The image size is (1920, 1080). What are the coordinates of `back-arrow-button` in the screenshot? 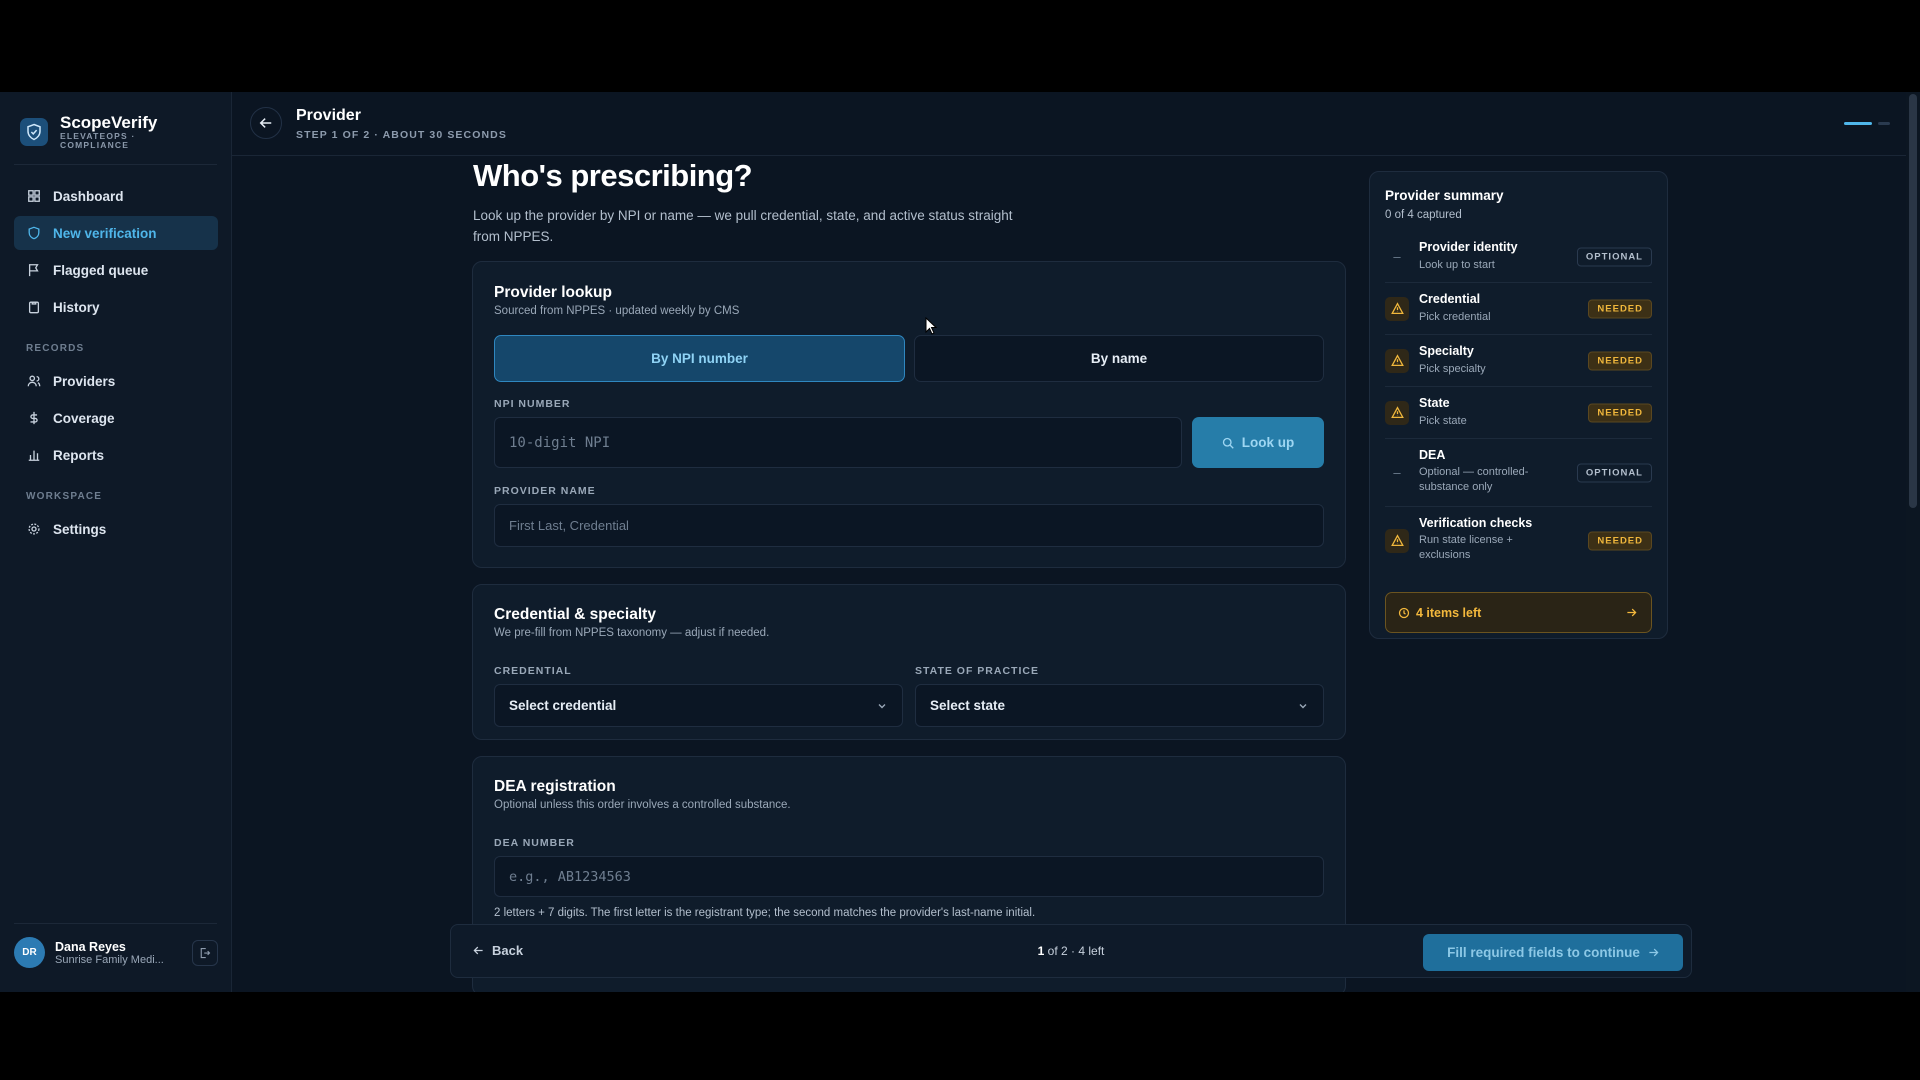 It's located at (266, 123).